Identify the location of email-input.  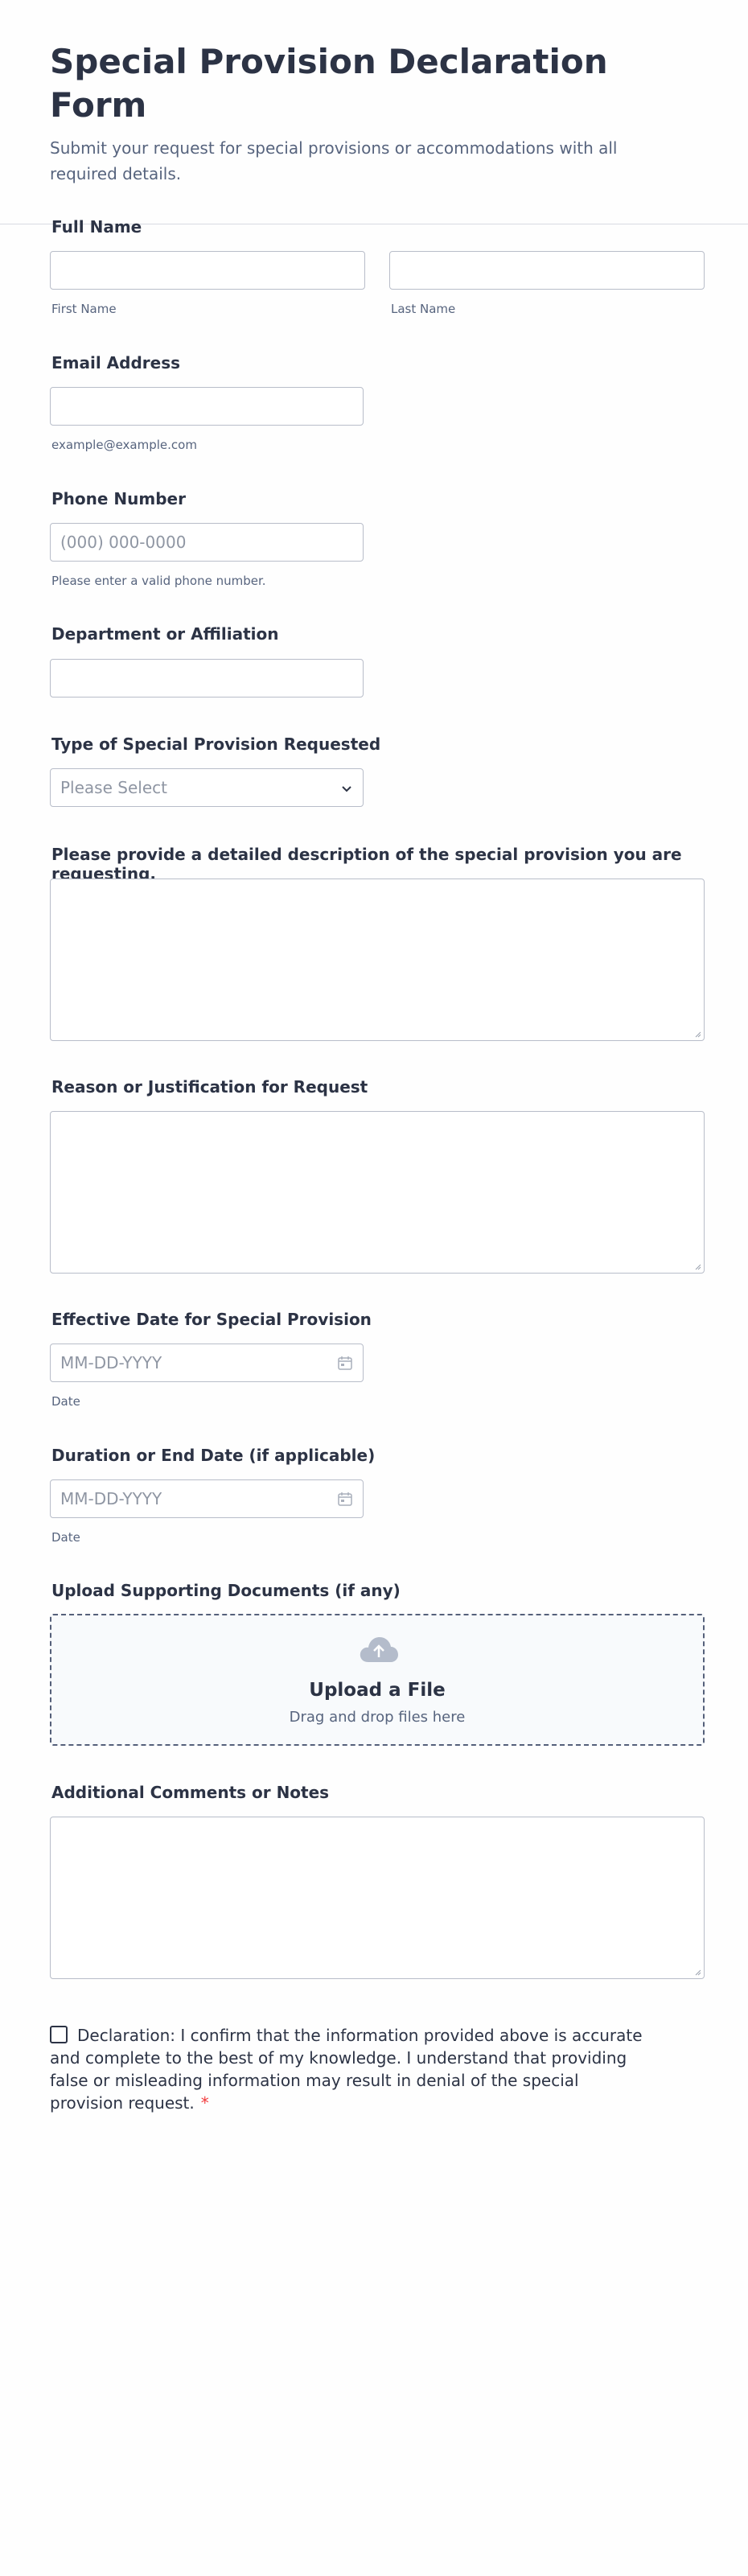
(207, 406).